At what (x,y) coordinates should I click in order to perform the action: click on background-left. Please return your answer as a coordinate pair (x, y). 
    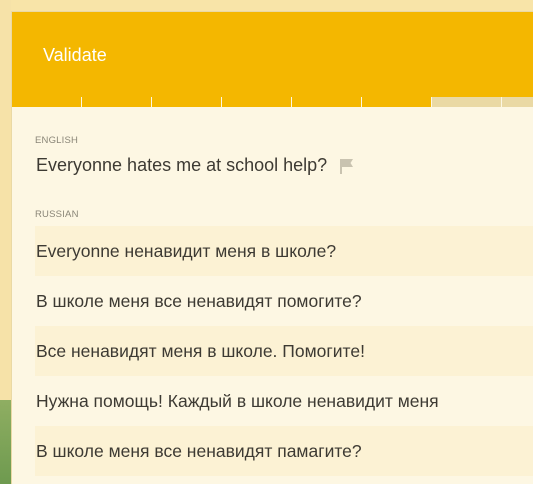
    Looking at the image, I should click on (5, 242).